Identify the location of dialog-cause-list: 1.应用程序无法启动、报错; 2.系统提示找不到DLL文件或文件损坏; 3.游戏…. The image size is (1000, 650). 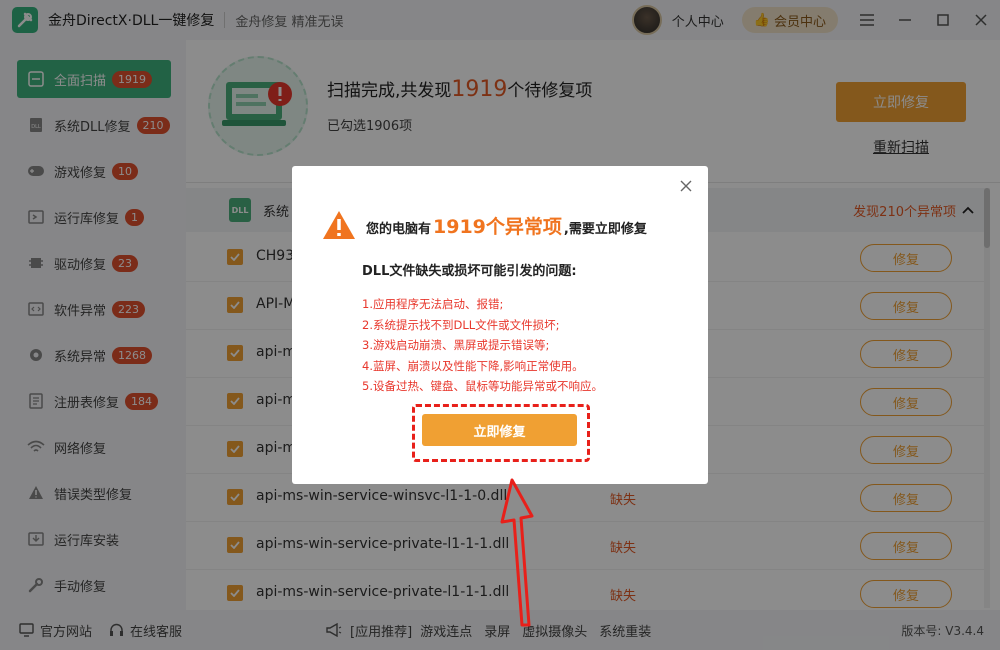
(482, 345).